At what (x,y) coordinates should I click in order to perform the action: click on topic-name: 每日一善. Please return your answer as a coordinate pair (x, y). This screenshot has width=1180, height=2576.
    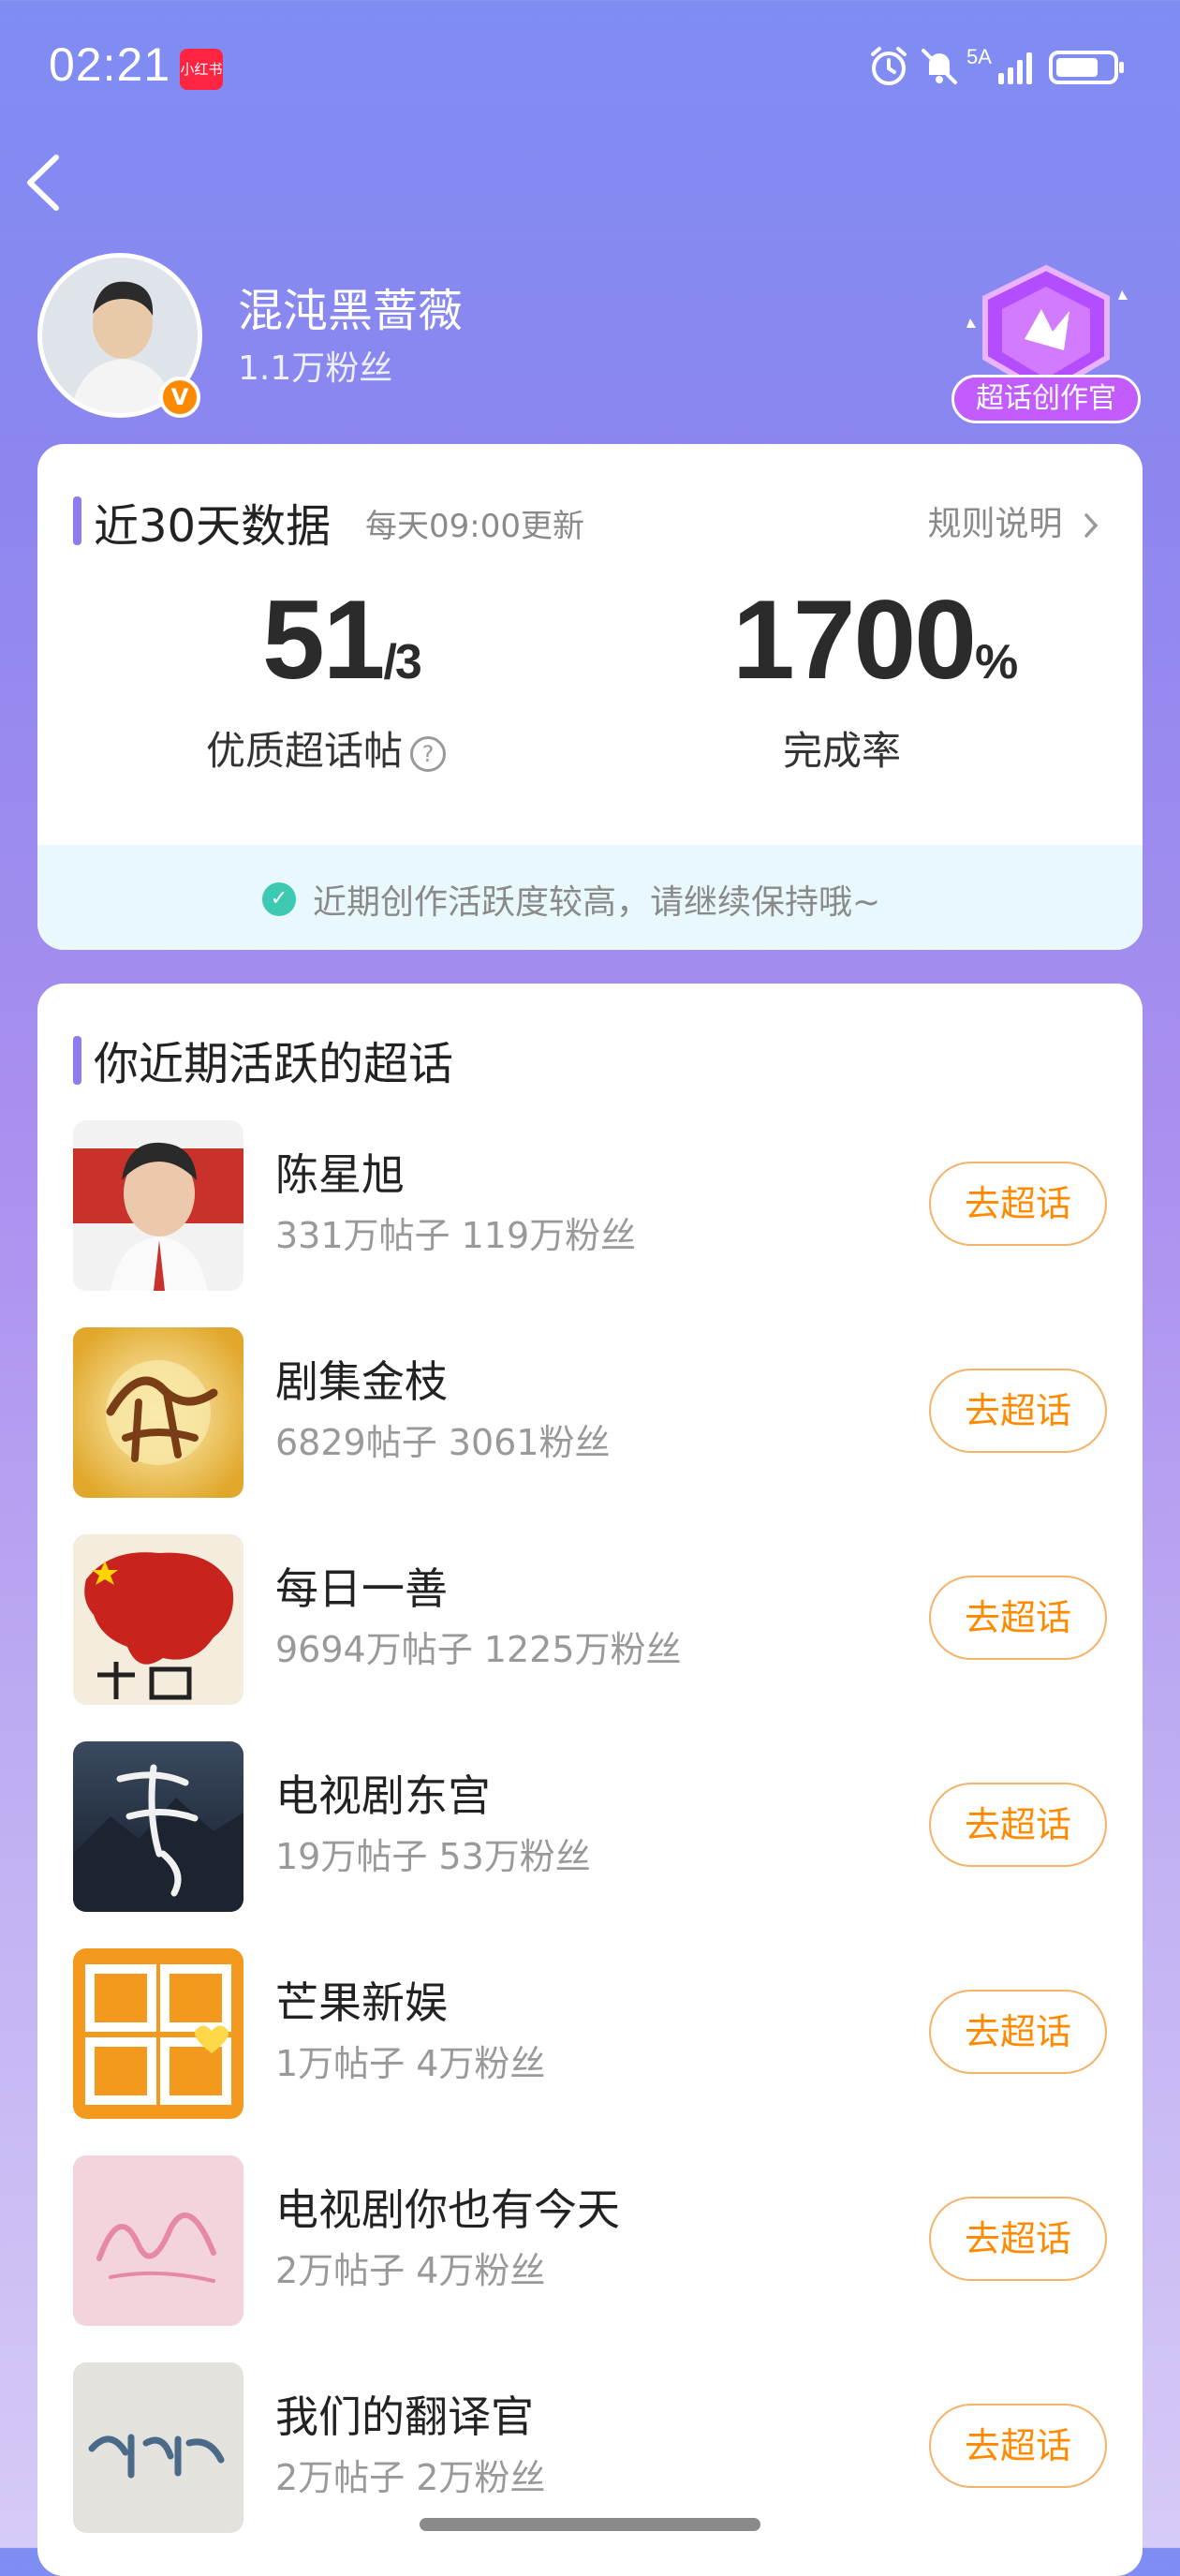
    Looking at the image, I should click on (362, 1589).